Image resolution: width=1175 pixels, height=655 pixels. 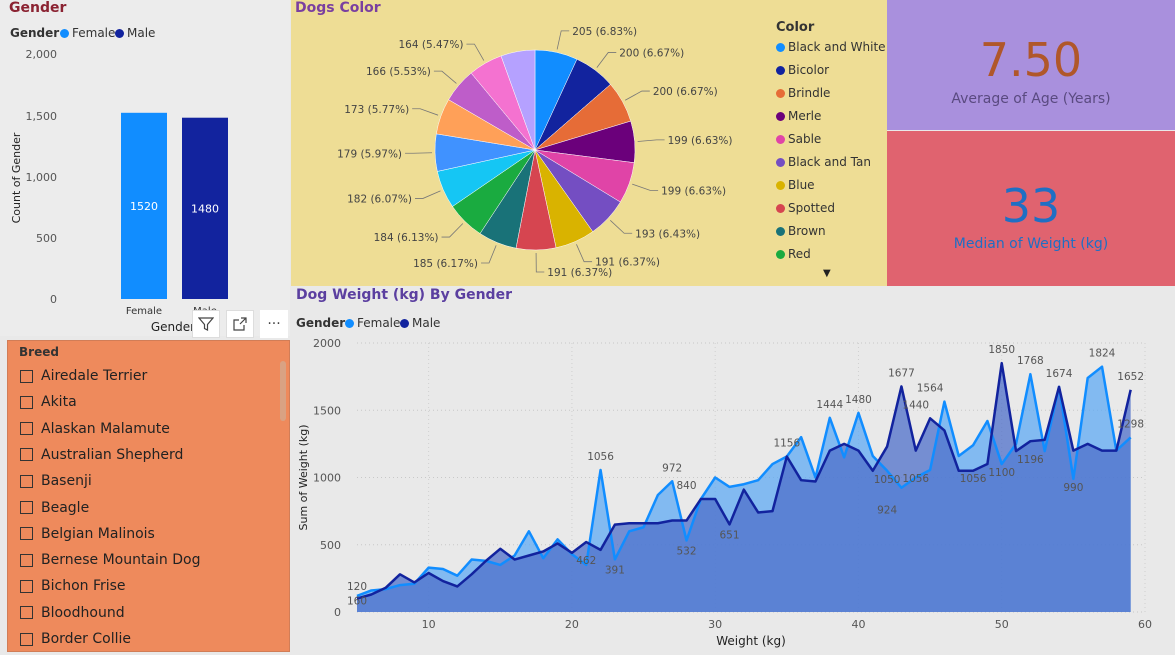 I want to click on breed-option: Akita, so click(x=48, y=402).